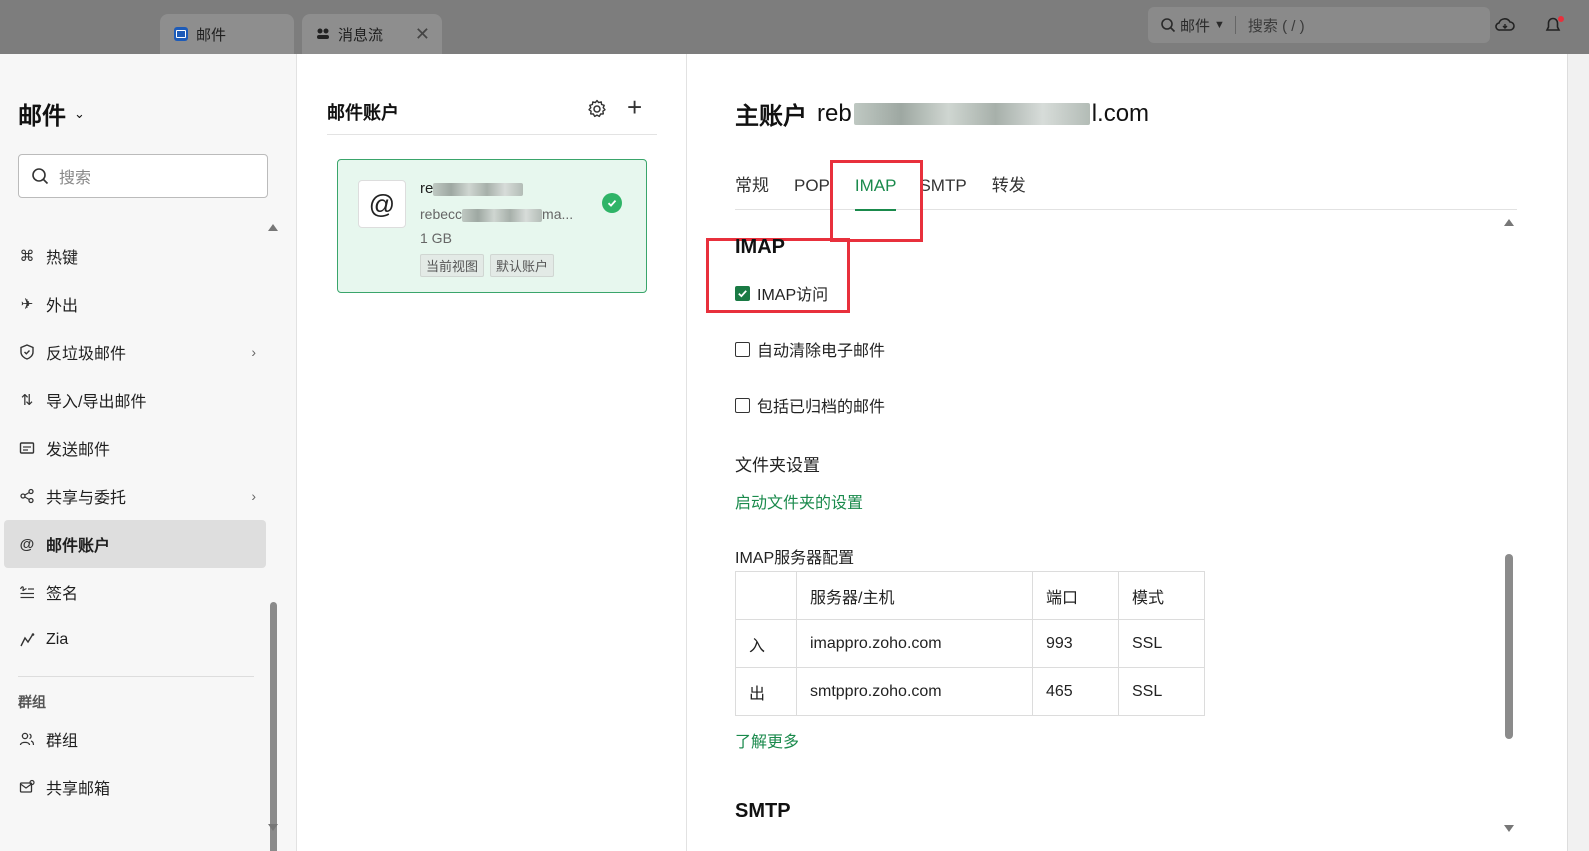 This screenshot has width=1589, height=851. What do you see at coordinates (422, 34) in the screenshot?
I see `close-icon: ✕` at bounding box center [422, 34].